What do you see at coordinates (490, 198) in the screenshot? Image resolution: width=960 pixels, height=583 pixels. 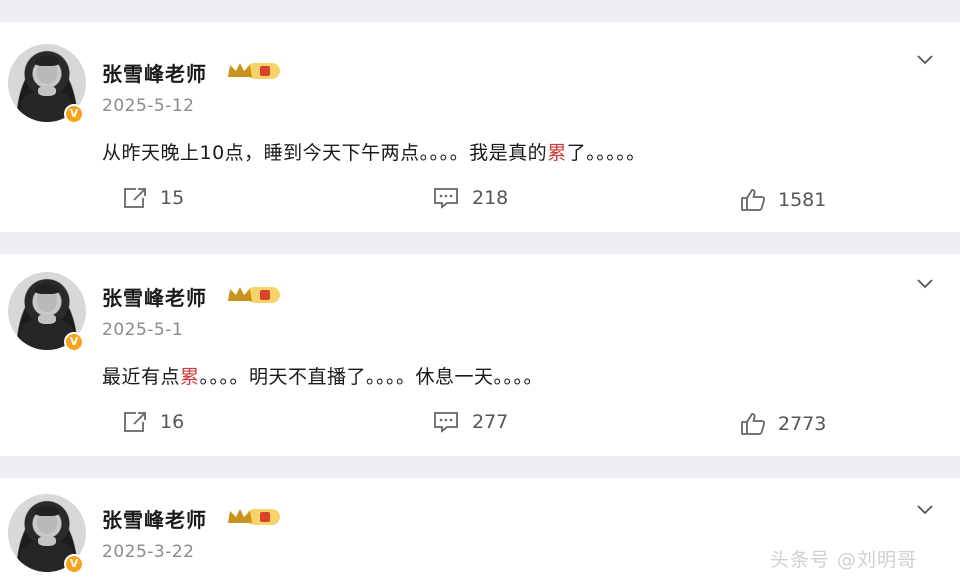 I see `comment-count: 218` at bounding box center [490, 198].